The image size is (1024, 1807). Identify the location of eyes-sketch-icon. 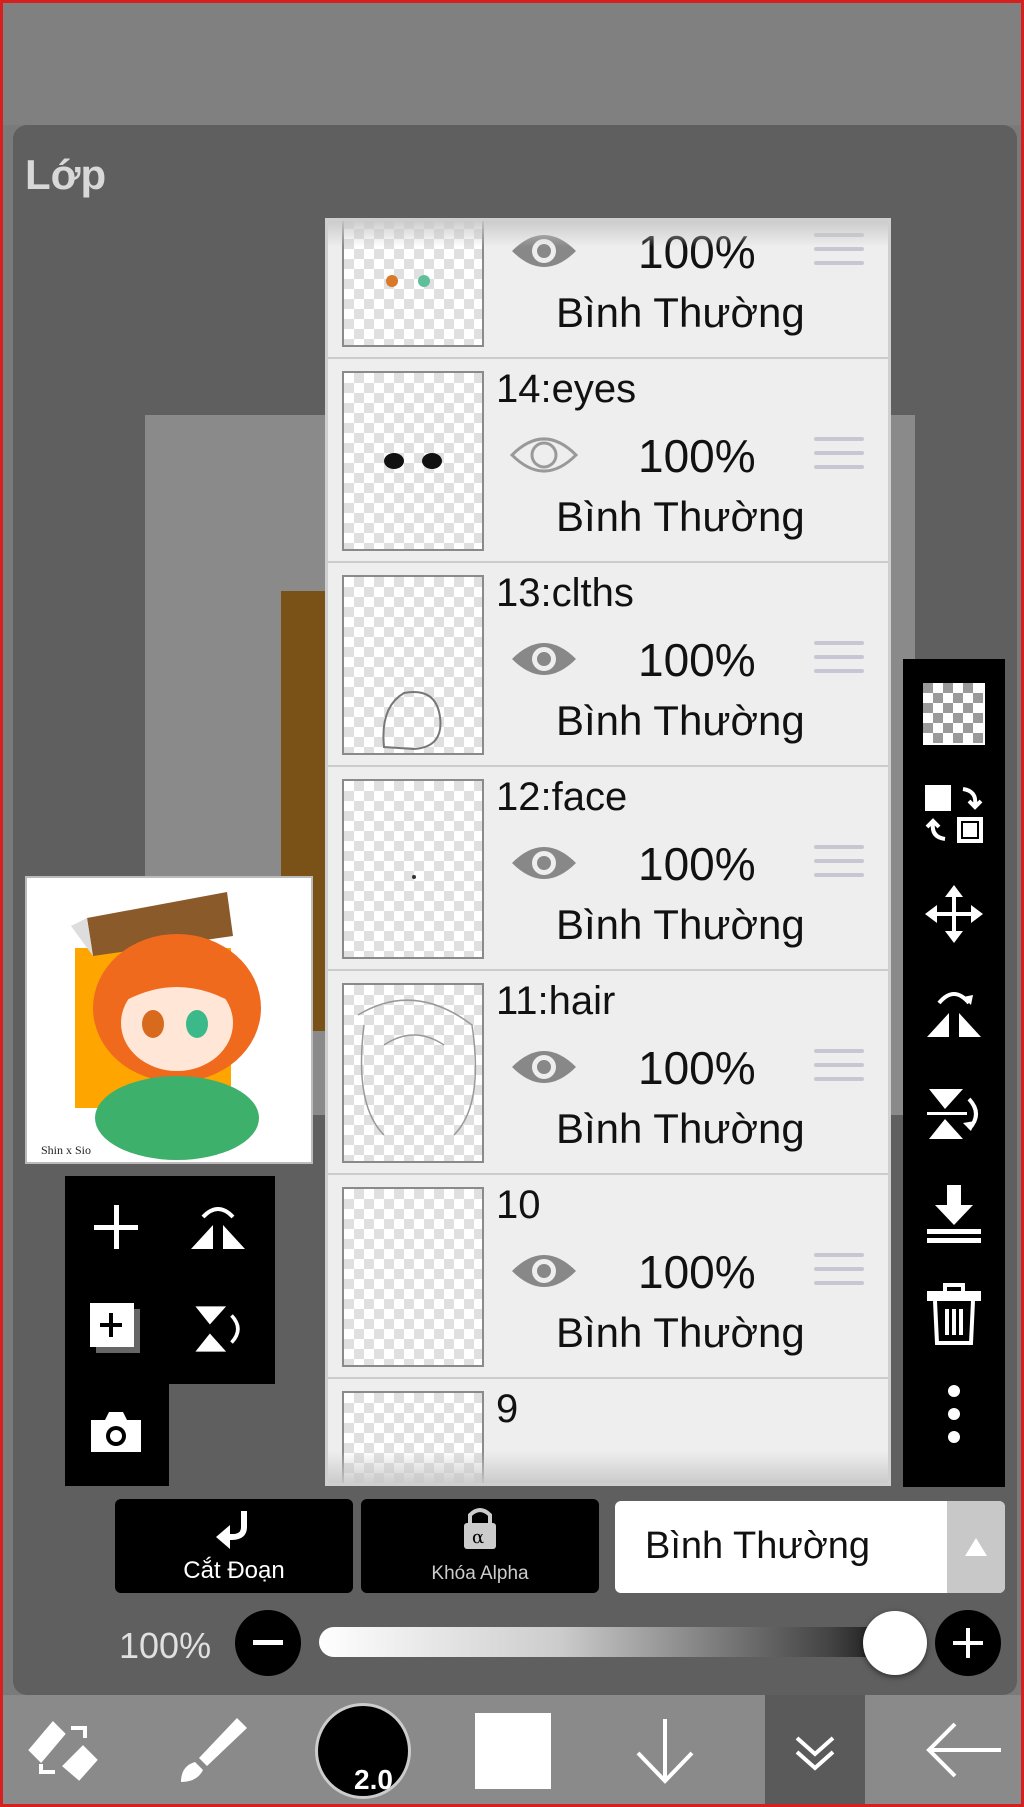
(413, 461).